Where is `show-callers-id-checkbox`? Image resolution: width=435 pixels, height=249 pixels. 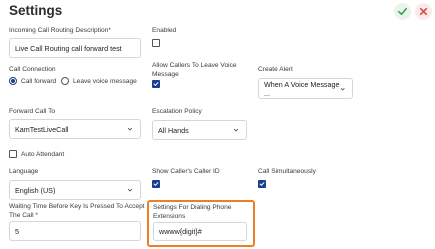
show-callers-id-checkbox is located at coordinates (156, 184).